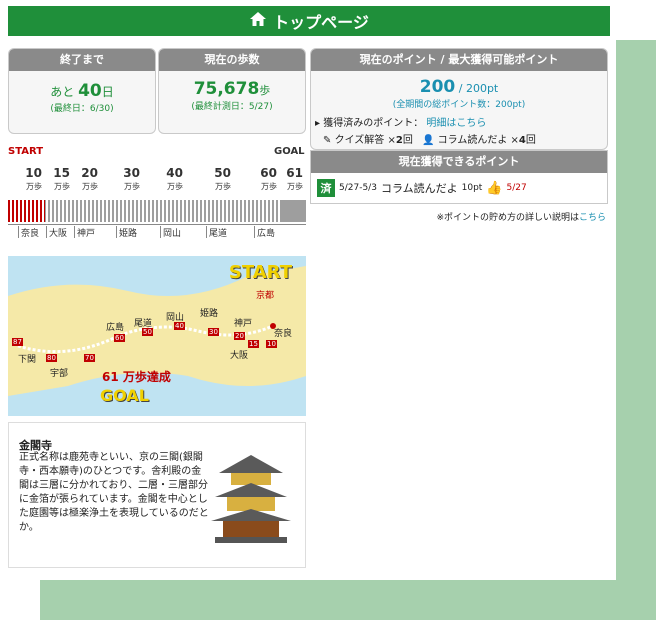 The image size is (656, 620). I want to click on map-city-shimonoseki: 下関, so click(27, 360).